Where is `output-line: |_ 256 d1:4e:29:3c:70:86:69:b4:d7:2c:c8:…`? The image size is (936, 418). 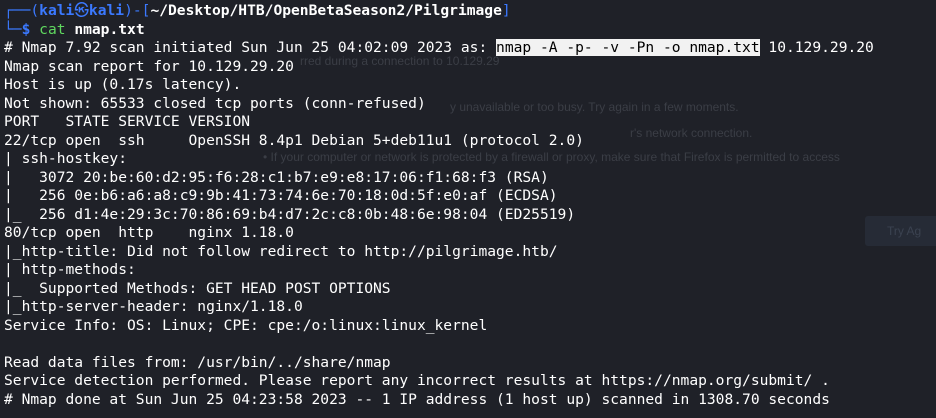 output-line: |_ 256 d1:4e:29:3c:70:86:69:b4:d7:2c:c8:… is located at coordinates (290, 214).